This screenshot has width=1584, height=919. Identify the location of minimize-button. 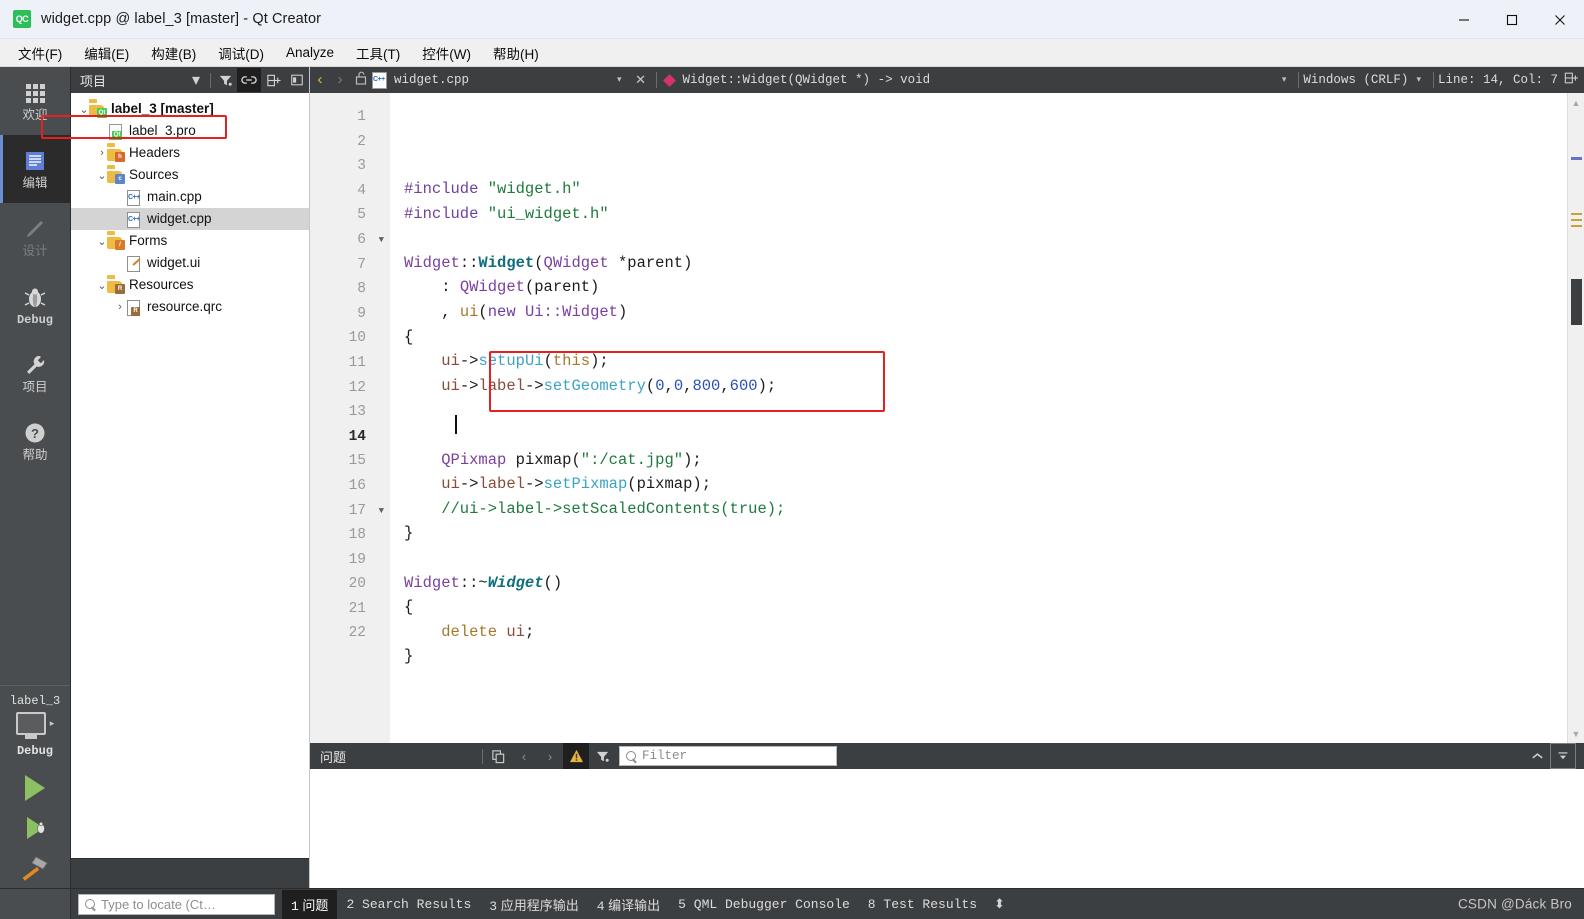
(1464, 19).